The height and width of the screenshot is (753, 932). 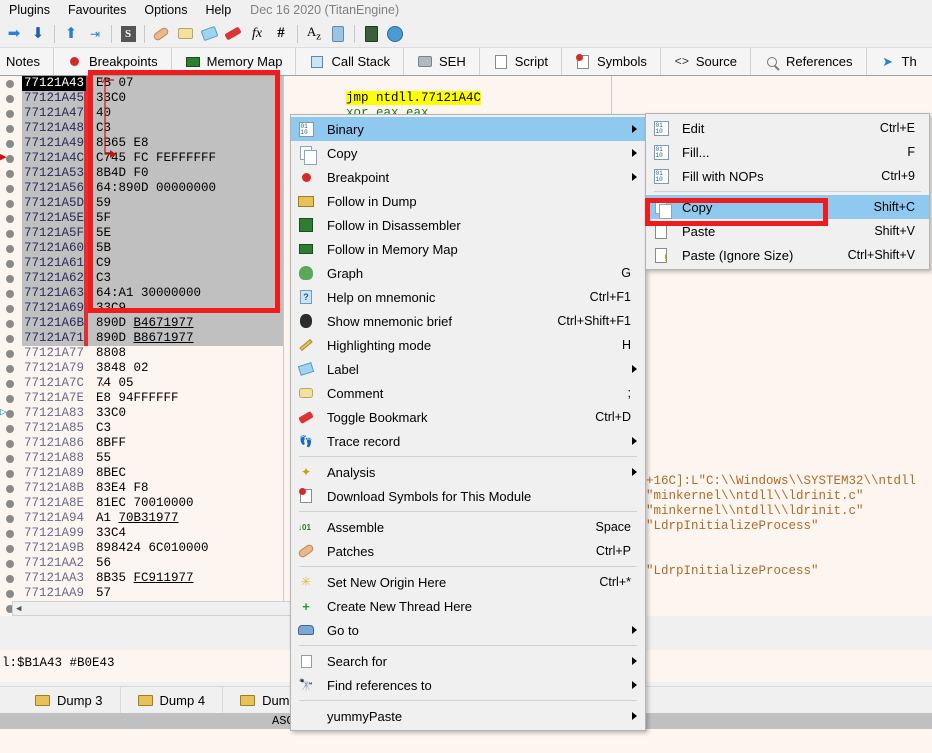 What do you see at coordinates (468, 685) in the screenshot?
I see `context-menu-item-find-references-to: 🔭 Find references to` at bounding box center [468, 685].